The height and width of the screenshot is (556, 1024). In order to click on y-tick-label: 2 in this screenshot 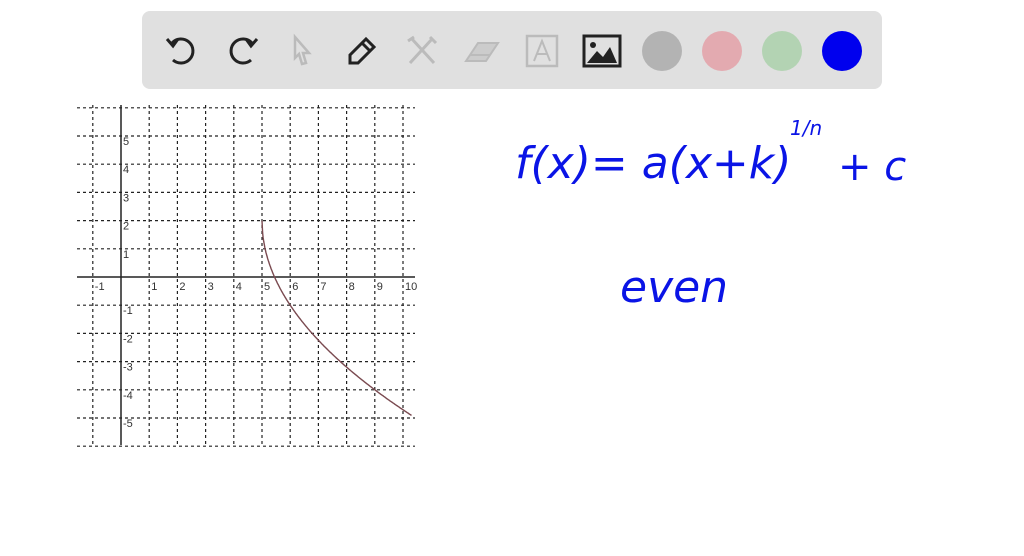, I will do `click(126, 227)`.